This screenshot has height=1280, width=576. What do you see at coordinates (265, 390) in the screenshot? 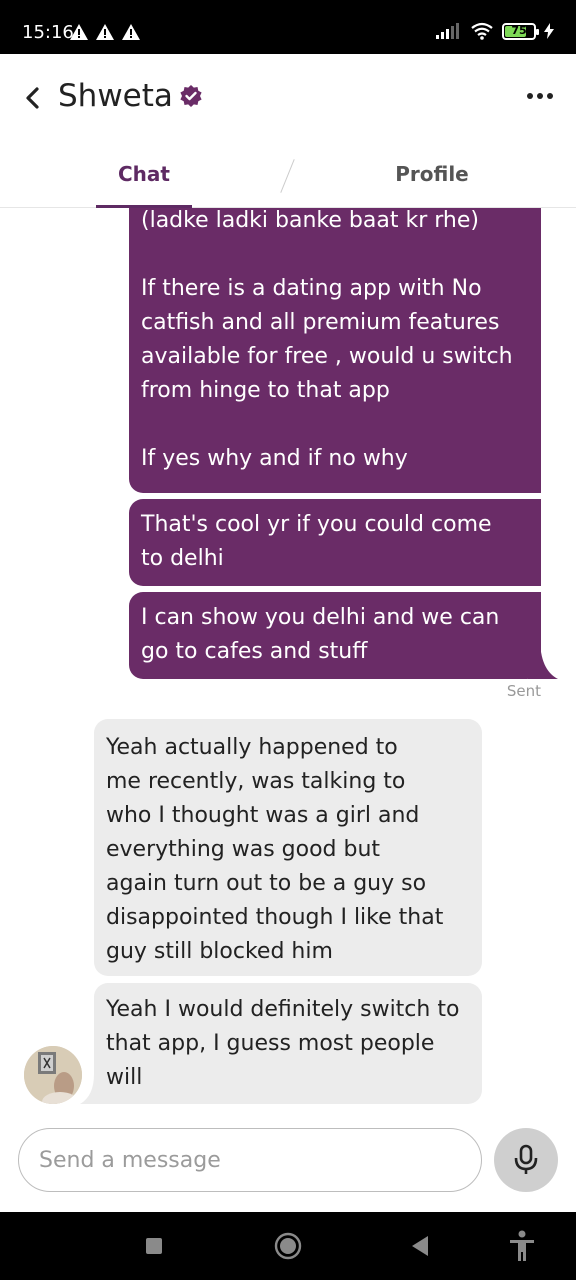
I see `message-line: from hinge to that app` at bounding box center [265, 390].